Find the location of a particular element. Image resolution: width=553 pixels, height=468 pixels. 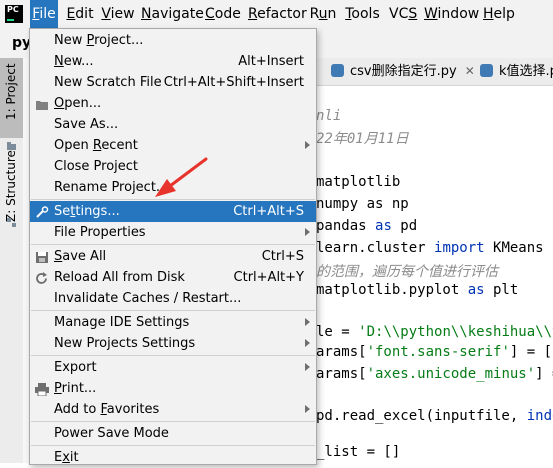

code-line: matplotlib is located at coordinates (358, 182).